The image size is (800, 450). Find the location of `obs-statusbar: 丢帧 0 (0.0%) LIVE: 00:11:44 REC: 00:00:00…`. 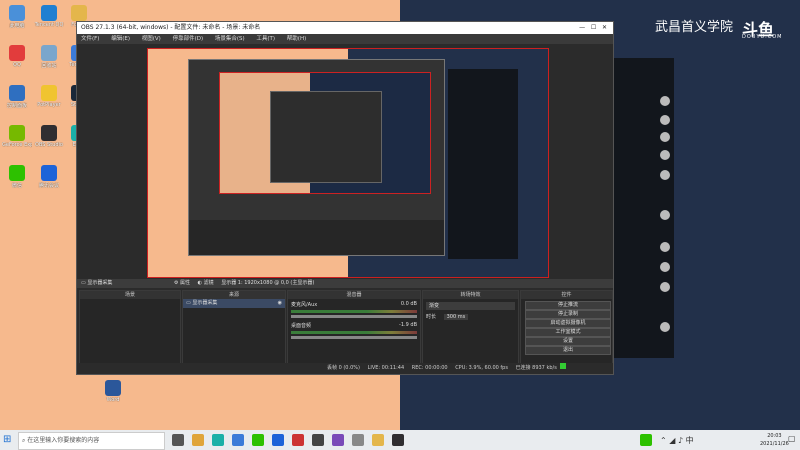

obs-statusbar: 丢帧 0 (0.0%) LIVE: 00:11:44 REC: 00:00:00… is located at coordinates (345, 368).